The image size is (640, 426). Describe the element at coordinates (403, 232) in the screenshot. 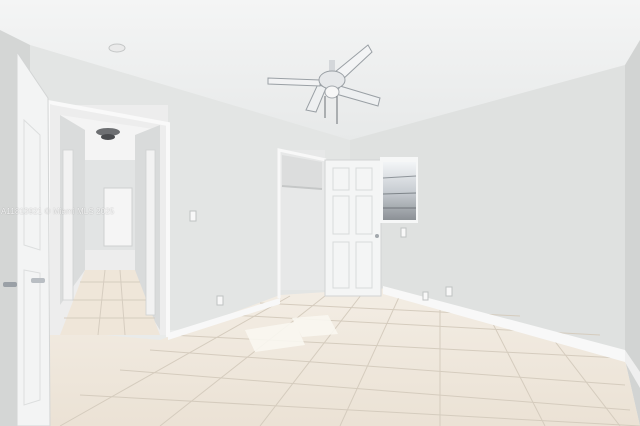

I see `wall-switch-right` at that location.